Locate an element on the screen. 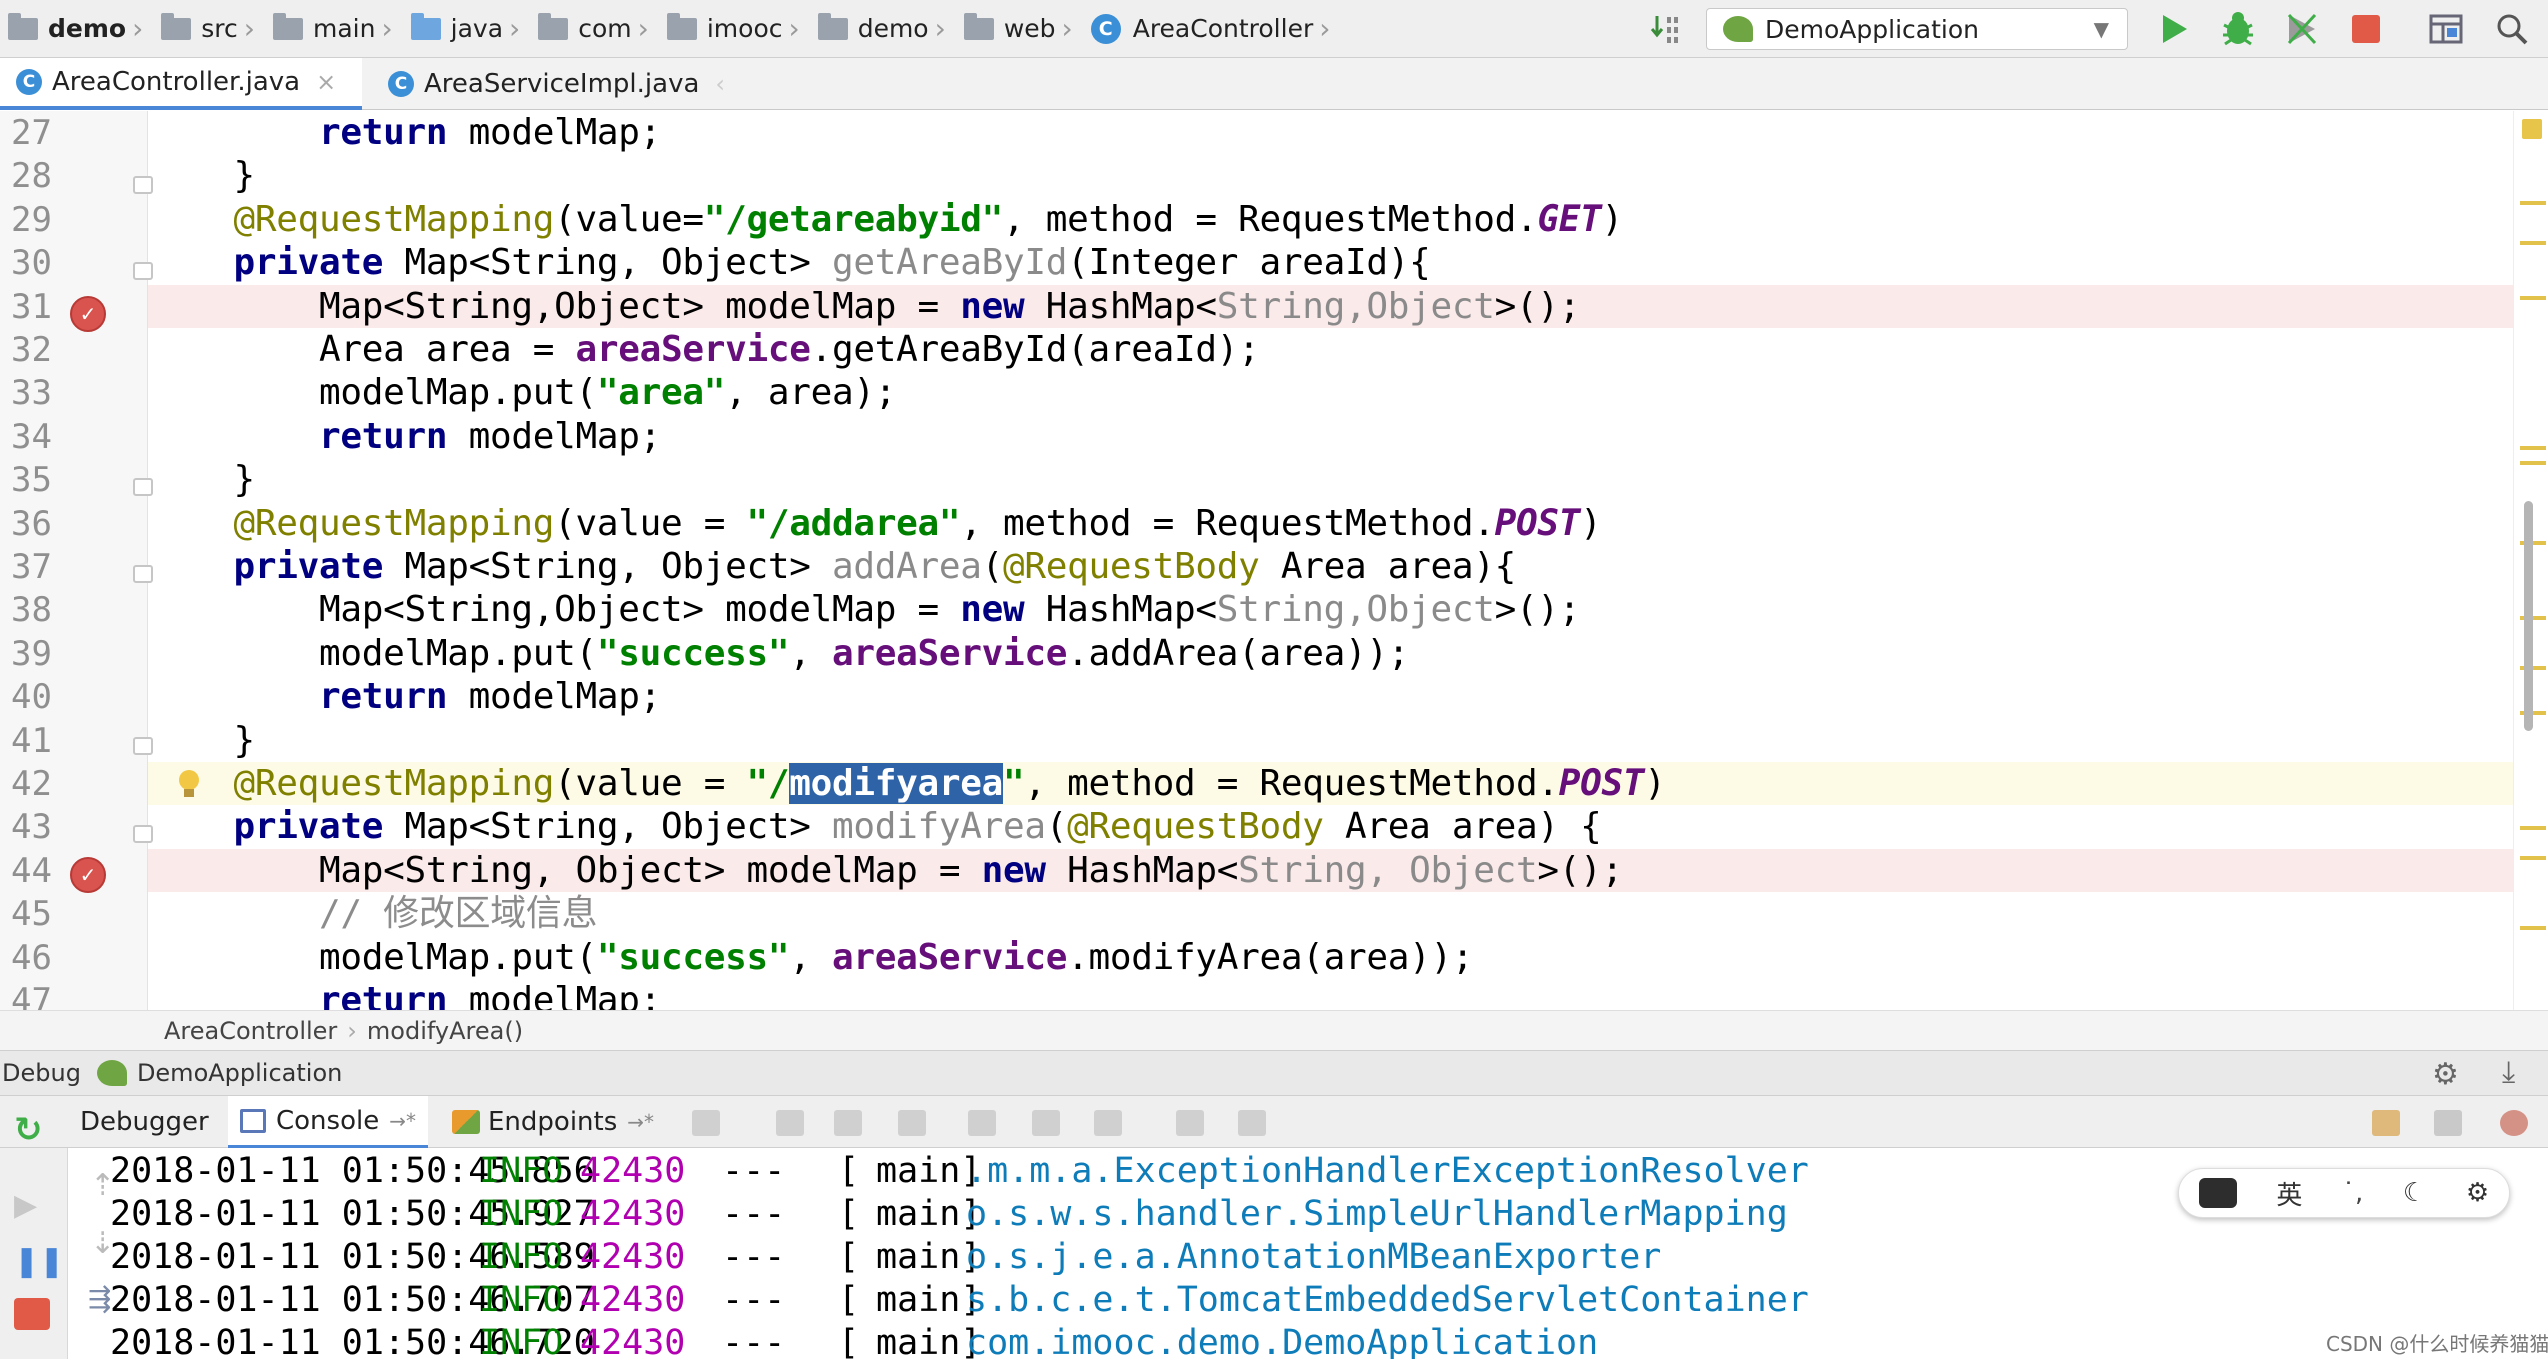 The width and height of the screenshot is (2548, 1359). logger-name: .m.m.a.ExceptionHandlerExceptionResolver is located at coordinates (1387, 1171).